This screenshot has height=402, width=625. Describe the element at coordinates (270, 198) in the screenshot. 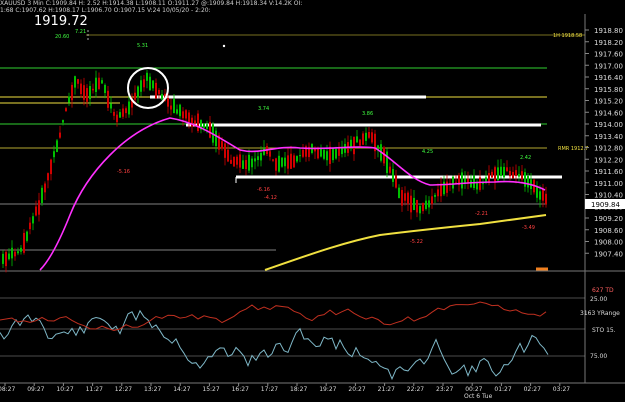

I see `swing-label: -4.12` at that location.